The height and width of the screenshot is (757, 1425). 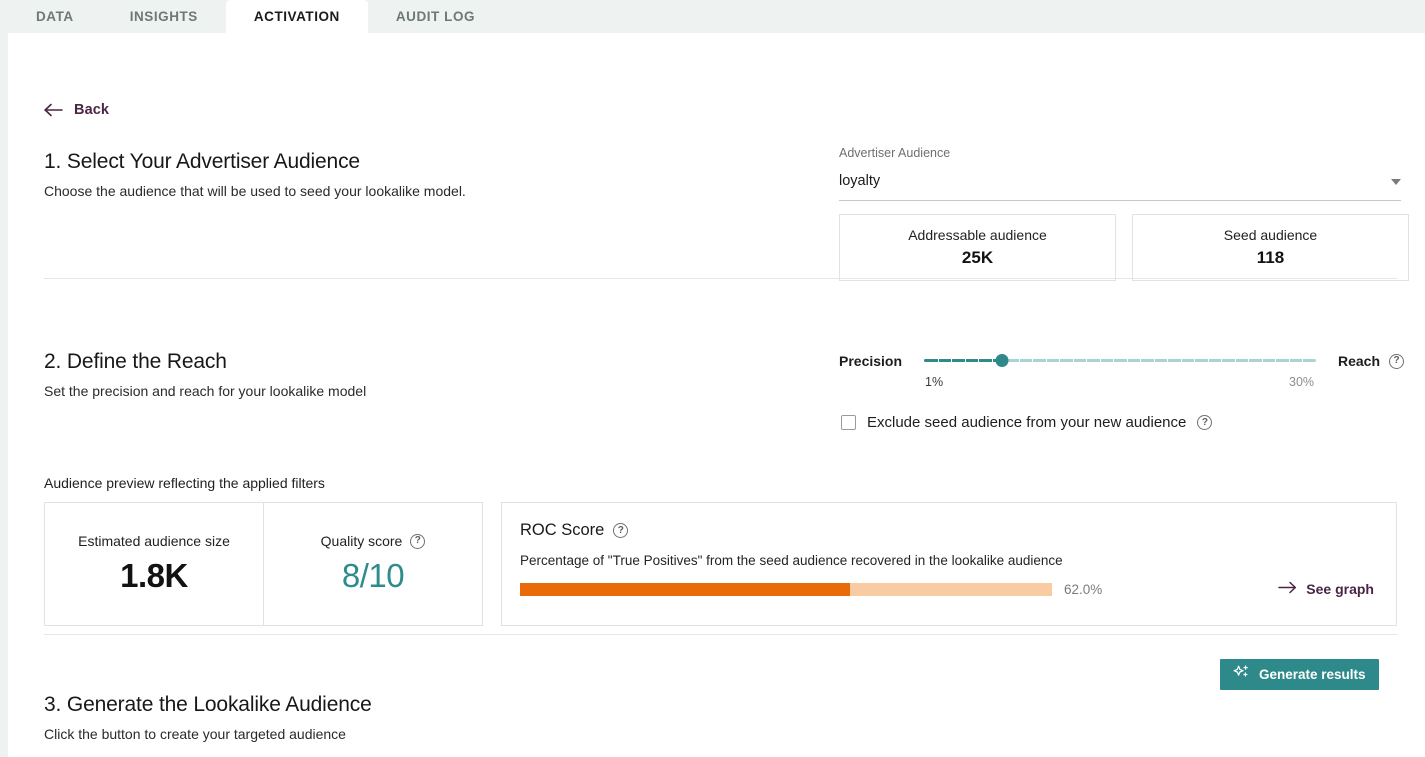 What do you see at coordinates (1302, 382) in the screenshot?
I see `slider-max-label: 30%` at bounding box center [1302, 382].